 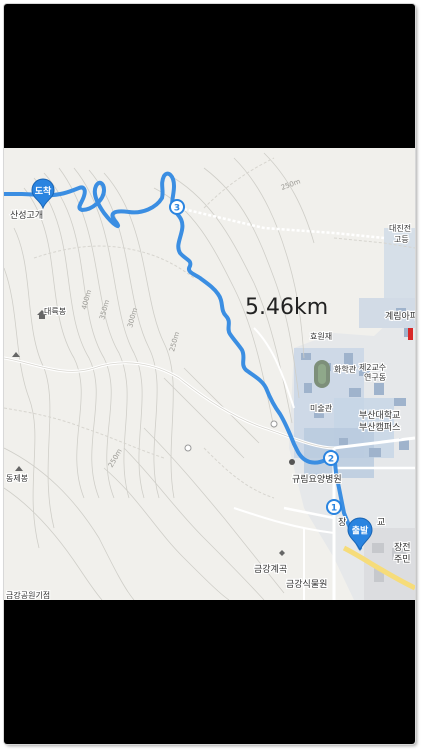 I want to click on label-daeryukbong: 대륙봉, so click(x=55, y=311).